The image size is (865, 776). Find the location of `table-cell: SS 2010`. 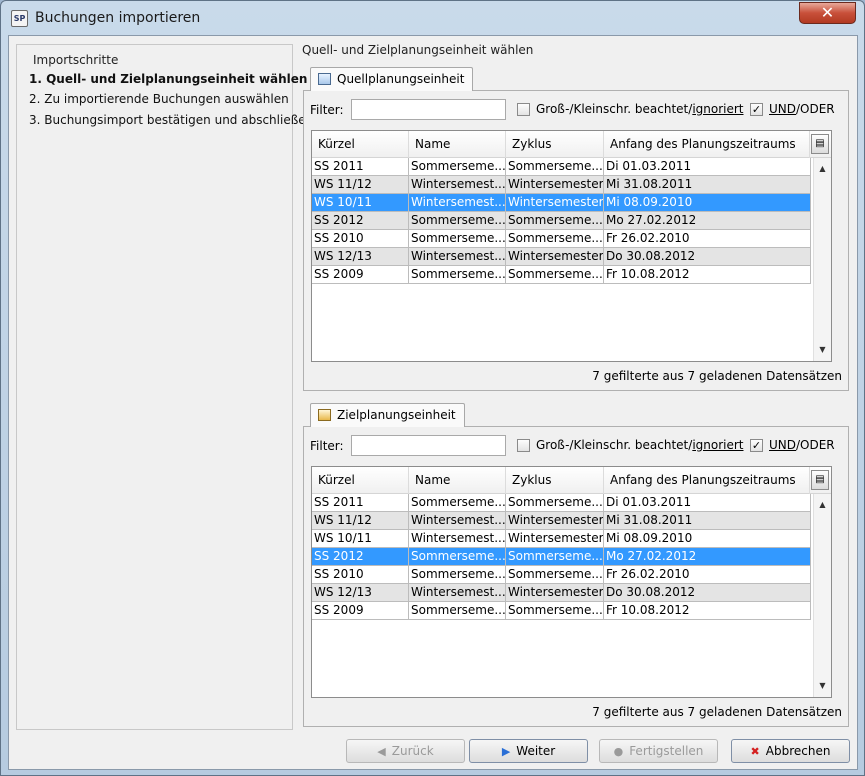

table-cell: SS 2010 is located at coordinates (360, 575).